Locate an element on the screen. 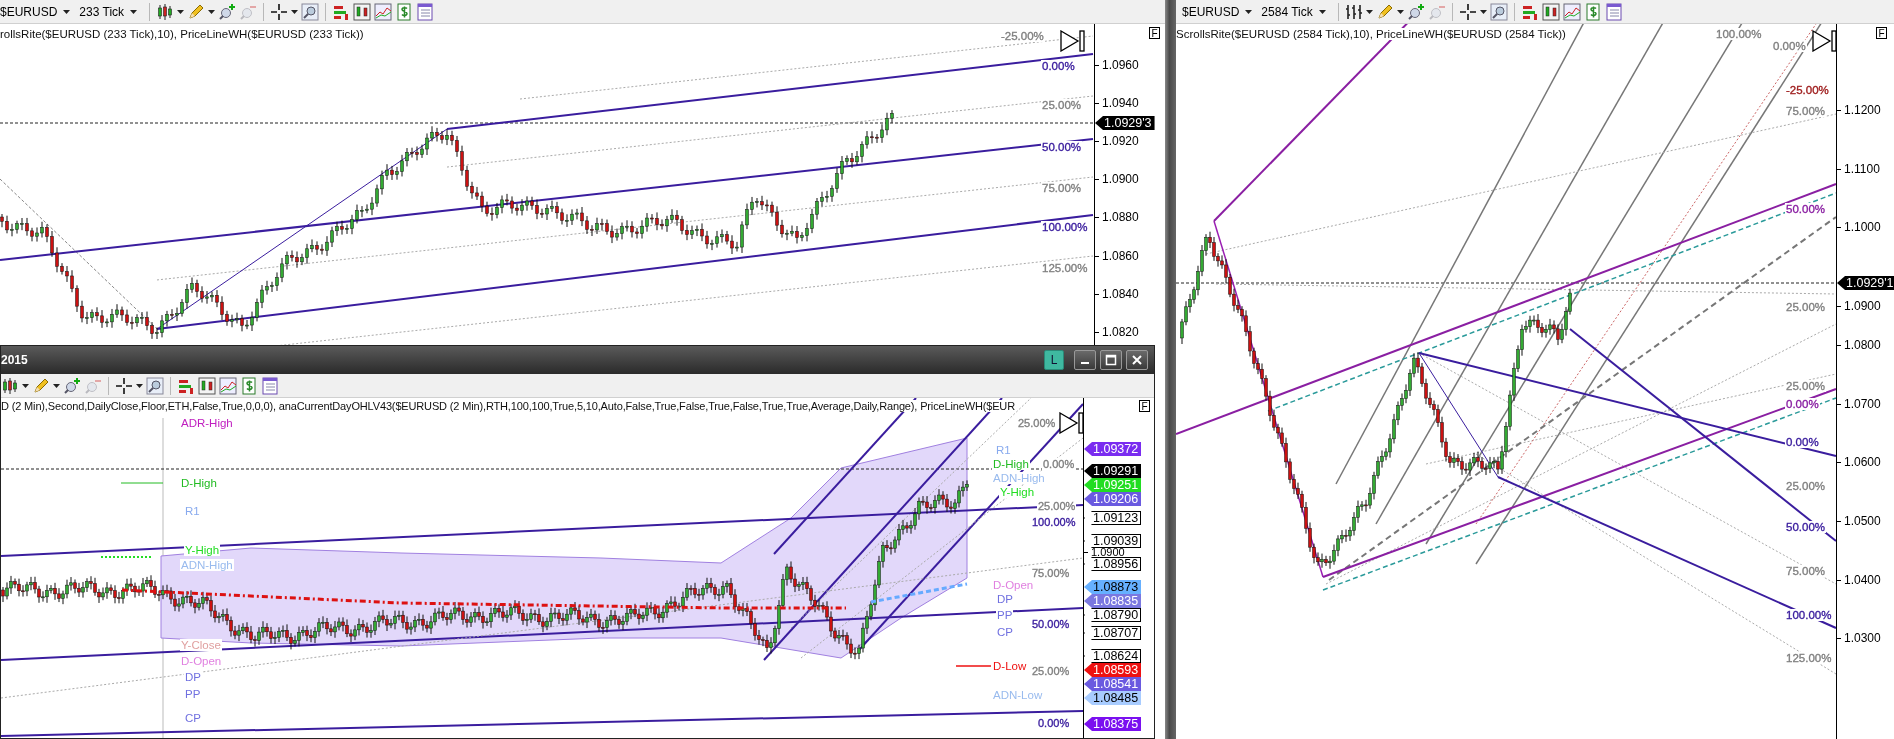 The width and height of the screenshot is (1894, 739). price-tag: 1.08956 is located at coordinates (1113, 564).